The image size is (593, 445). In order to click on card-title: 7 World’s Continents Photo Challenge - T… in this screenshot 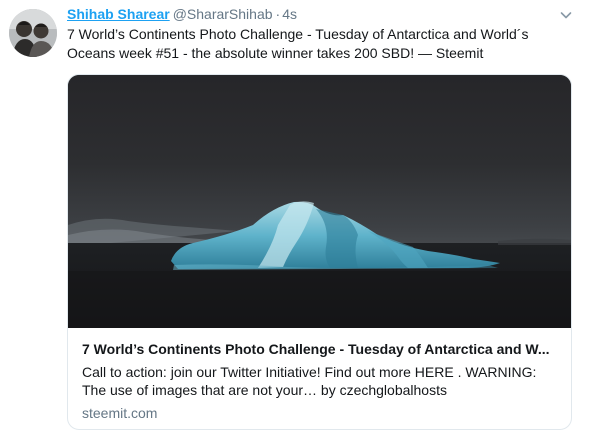, I will do `click(319, 349)`.